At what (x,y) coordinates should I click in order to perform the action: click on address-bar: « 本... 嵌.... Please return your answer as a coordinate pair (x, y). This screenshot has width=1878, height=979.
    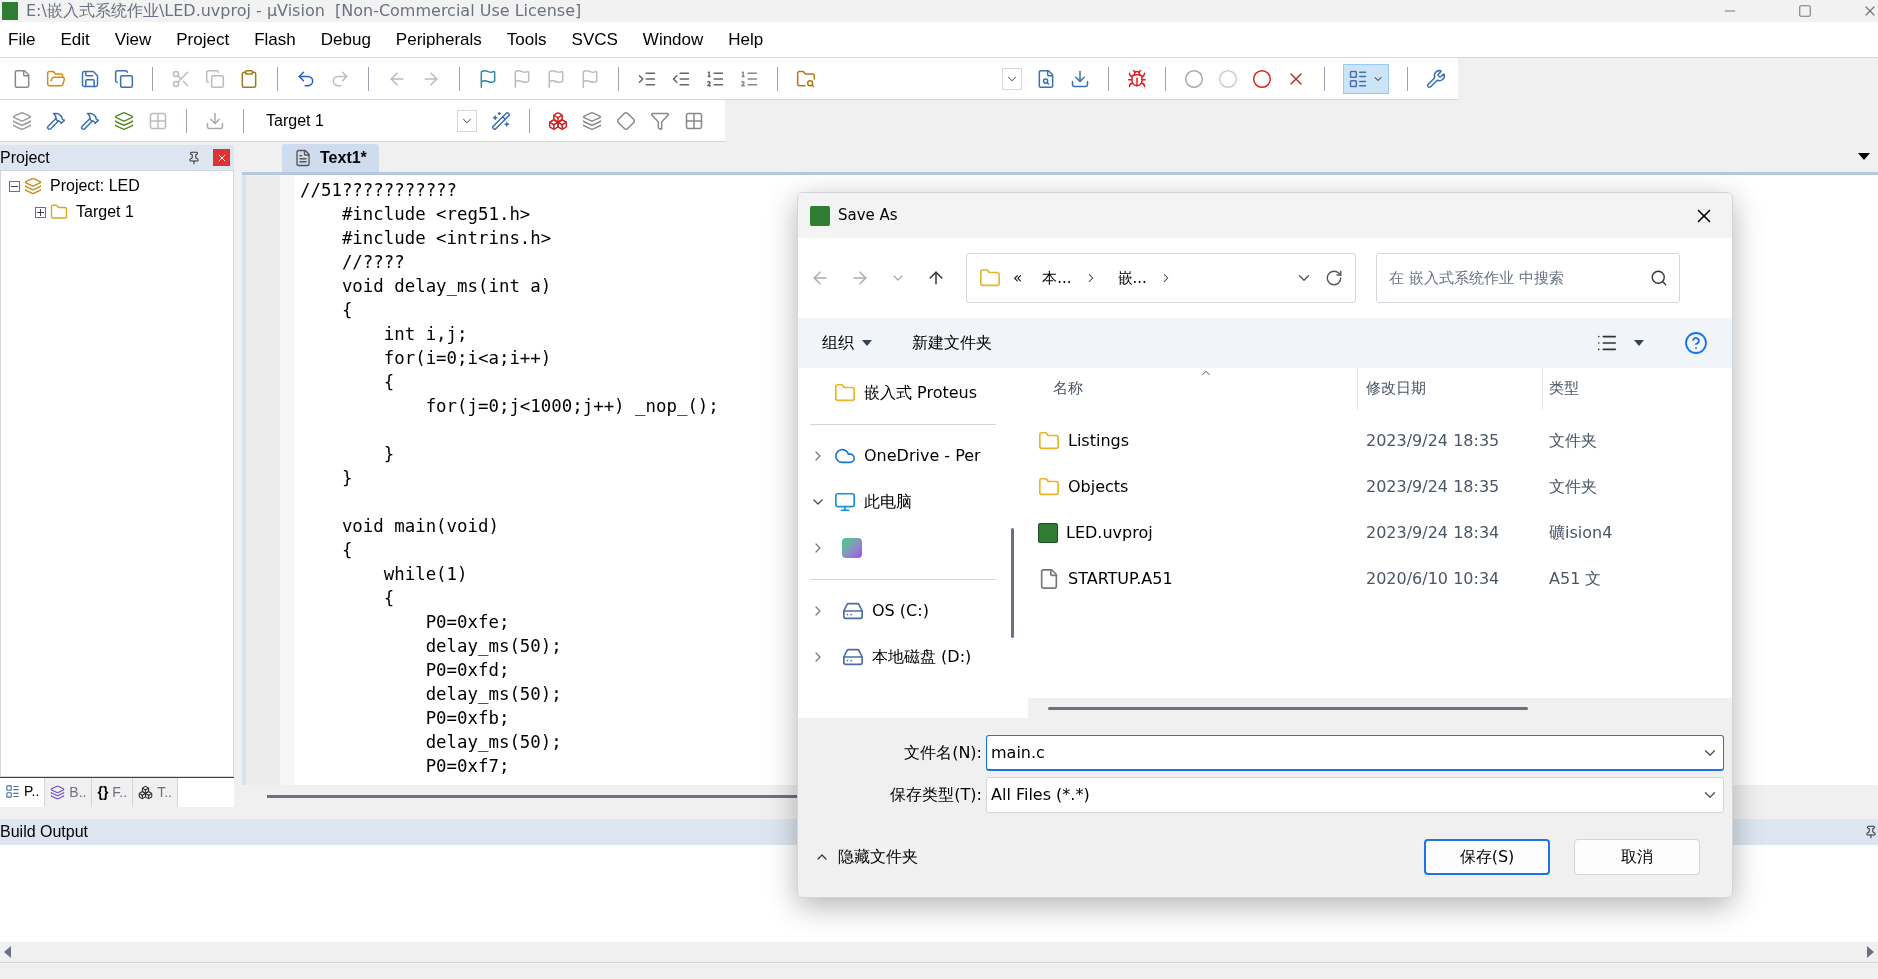
    Looking at the image, I should click on (1161, 278).